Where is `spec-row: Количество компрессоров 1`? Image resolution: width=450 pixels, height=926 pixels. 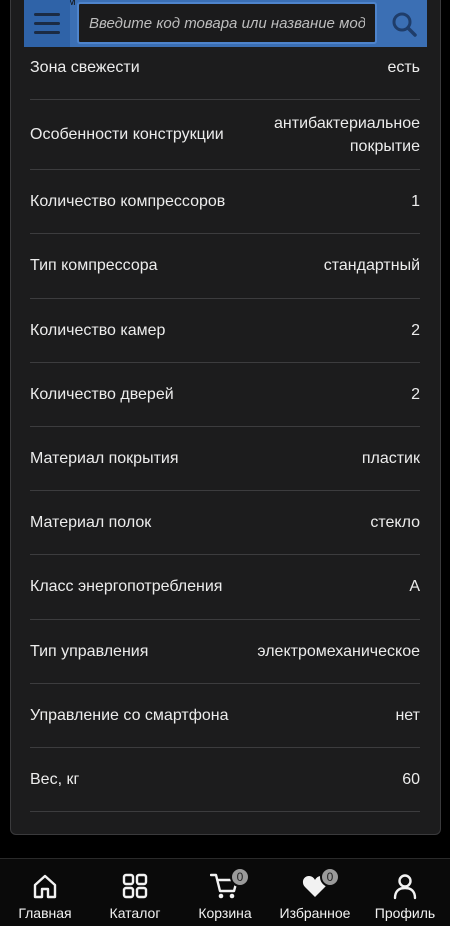 spec-row: Количество компрессоров 1 is located at coordinates (225, 202).